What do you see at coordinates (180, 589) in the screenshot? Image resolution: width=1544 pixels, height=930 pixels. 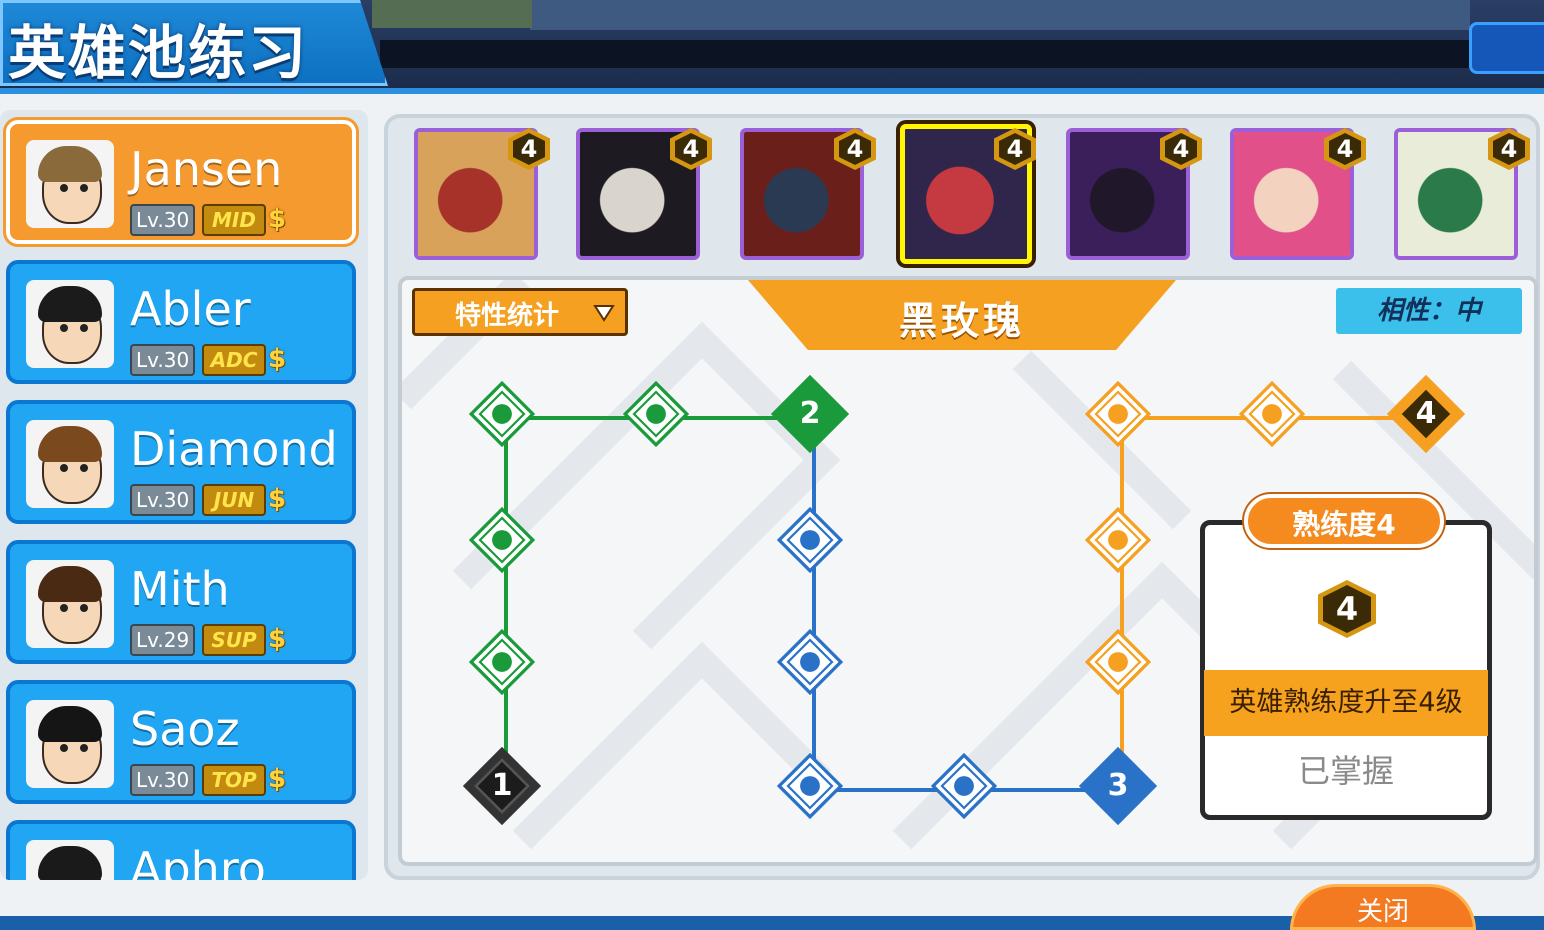 I see `player-name: Mith` at bounding box center [180, 589].